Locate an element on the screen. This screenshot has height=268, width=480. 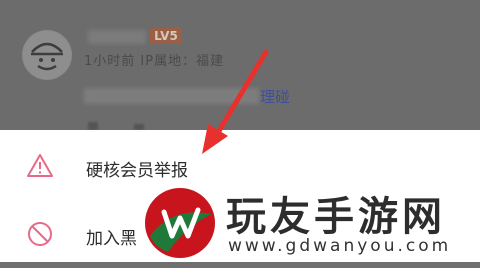
watermark-url: www.gdwanyou.com is located at coordinates (340, 246).